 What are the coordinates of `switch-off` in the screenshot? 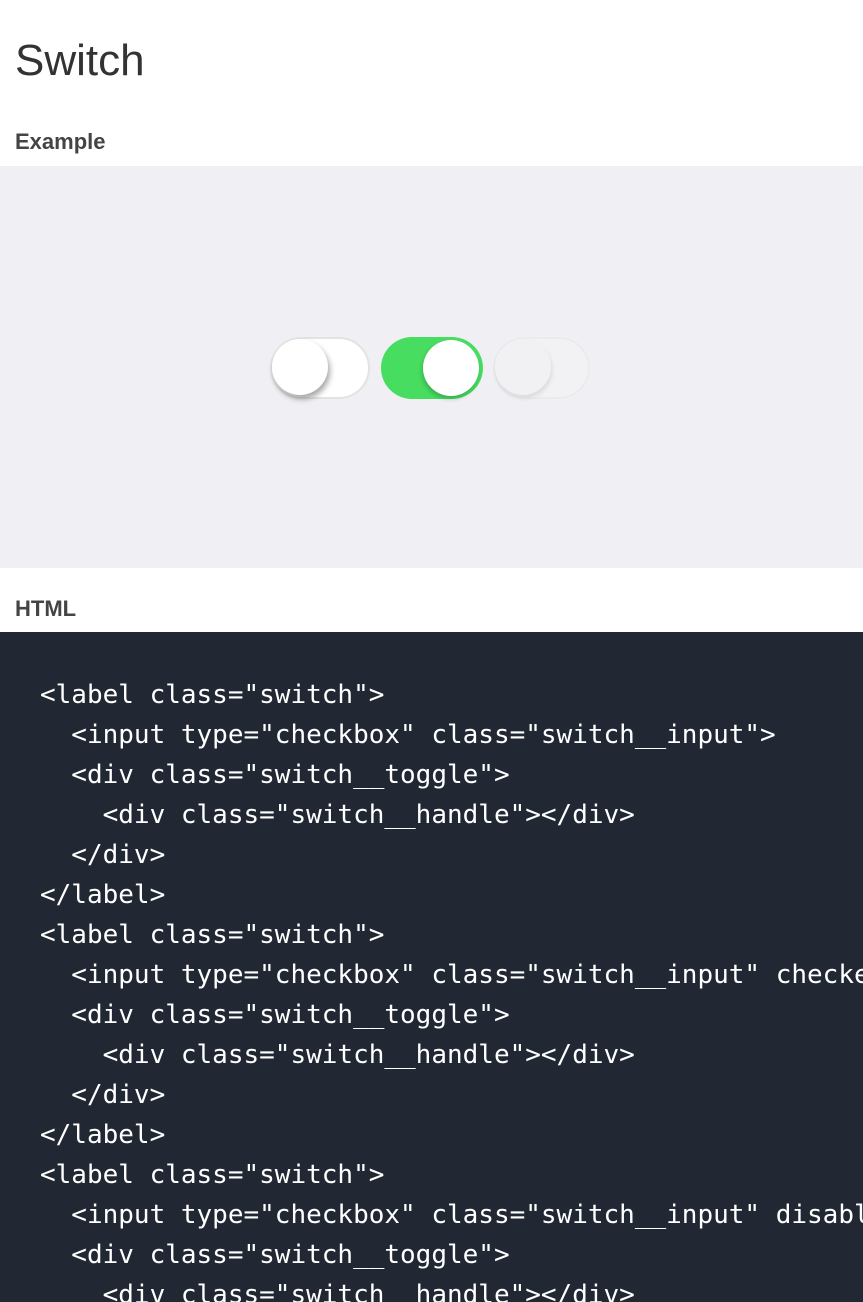 It's located at (320, 368).